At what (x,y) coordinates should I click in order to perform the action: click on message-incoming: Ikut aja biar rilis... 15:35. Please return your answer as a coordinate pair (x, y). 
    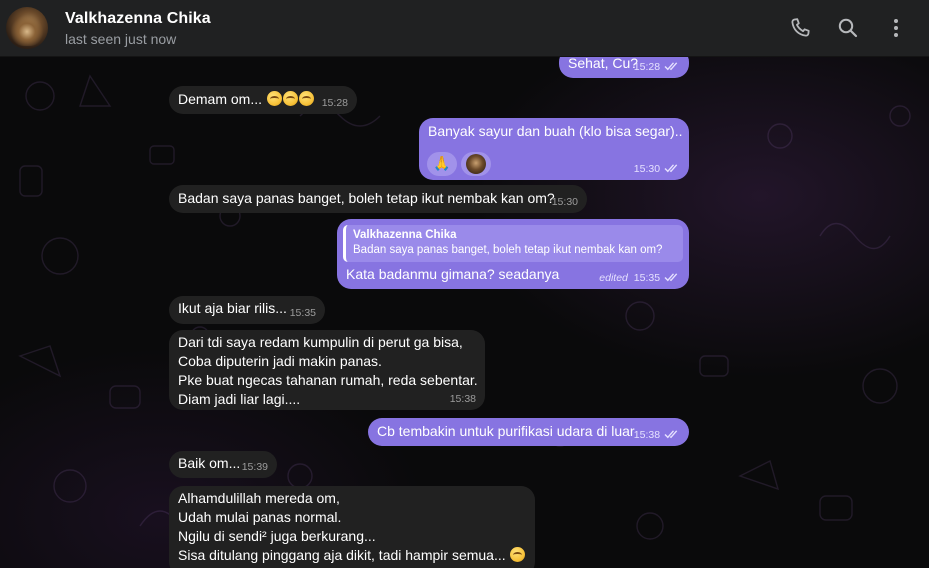
    Looking at the image, I should click on (247, 310).